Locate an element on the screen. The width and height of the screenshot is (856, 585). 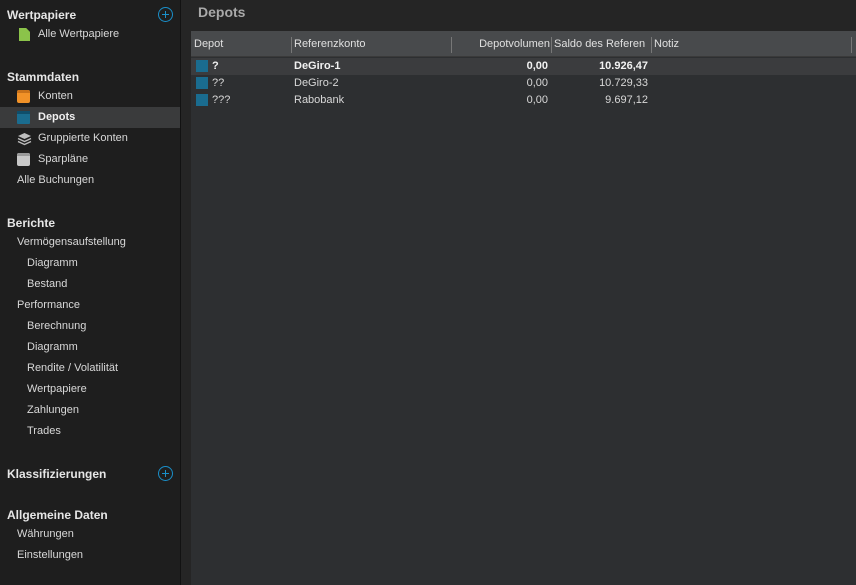
sidebar-item-vermoegensaufstellung: Vermögensaufstellung is located at coordinates (90, 242).